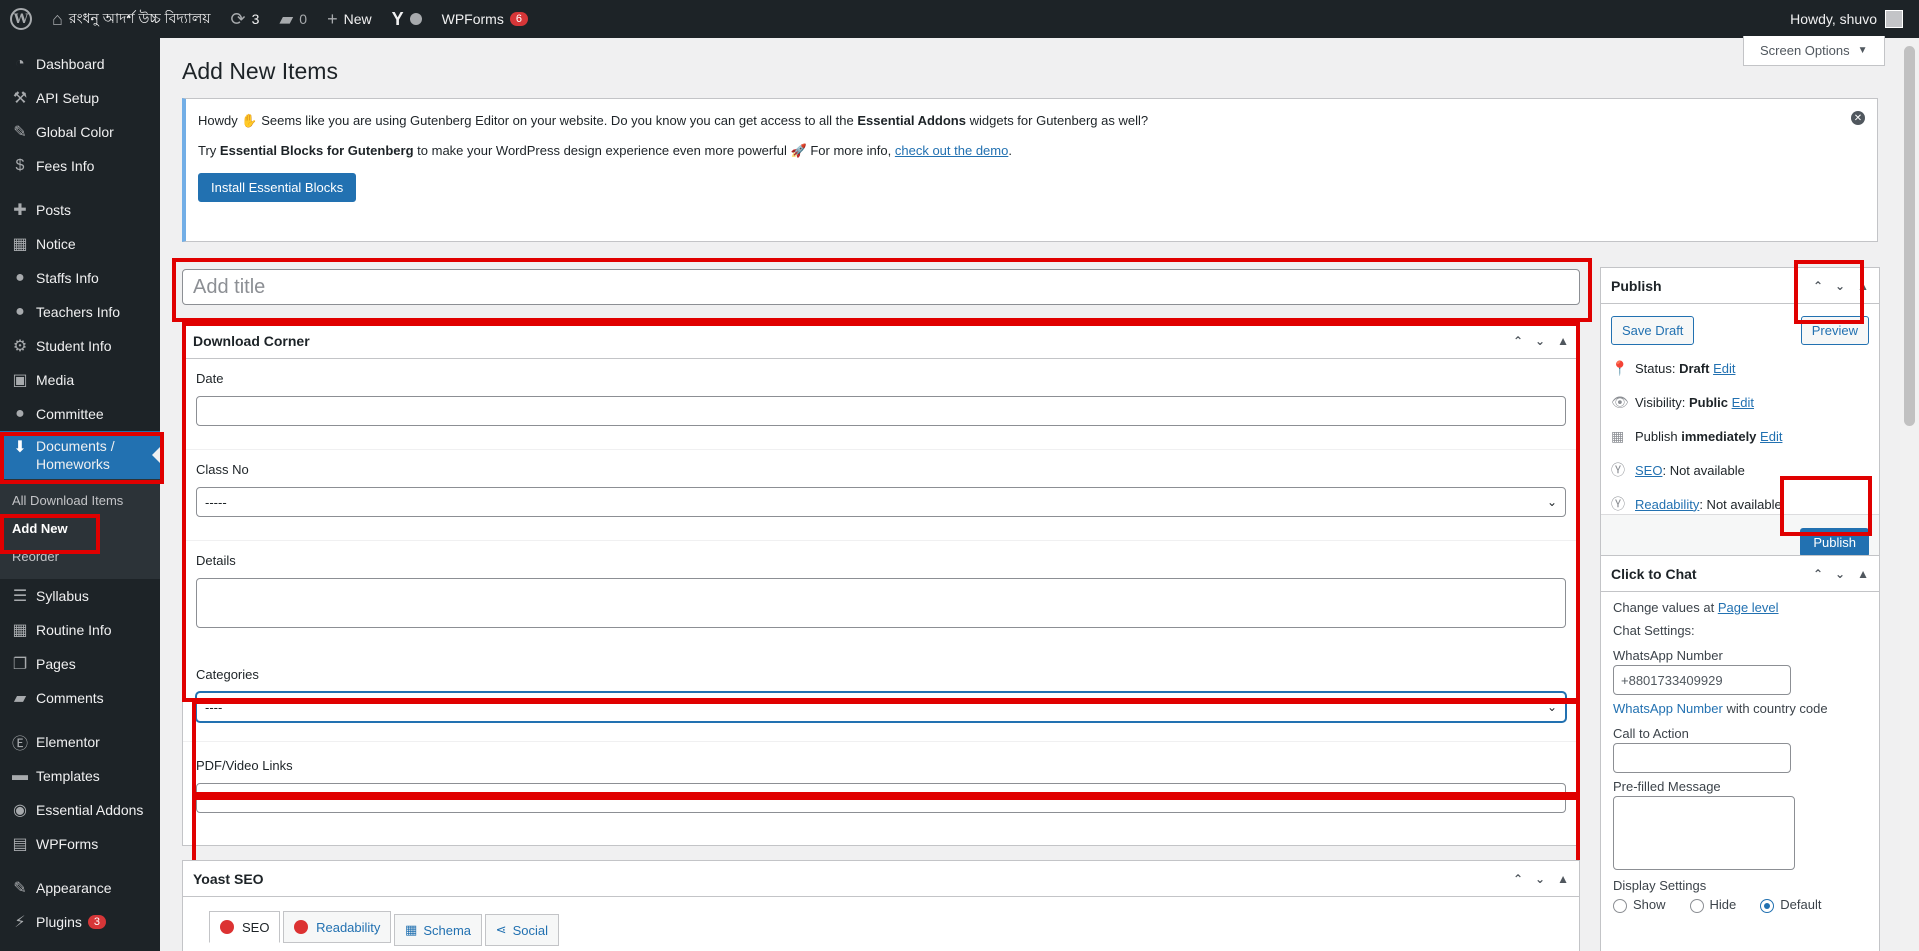  I want to click on brush-icon: ✎, so click(20, 888).